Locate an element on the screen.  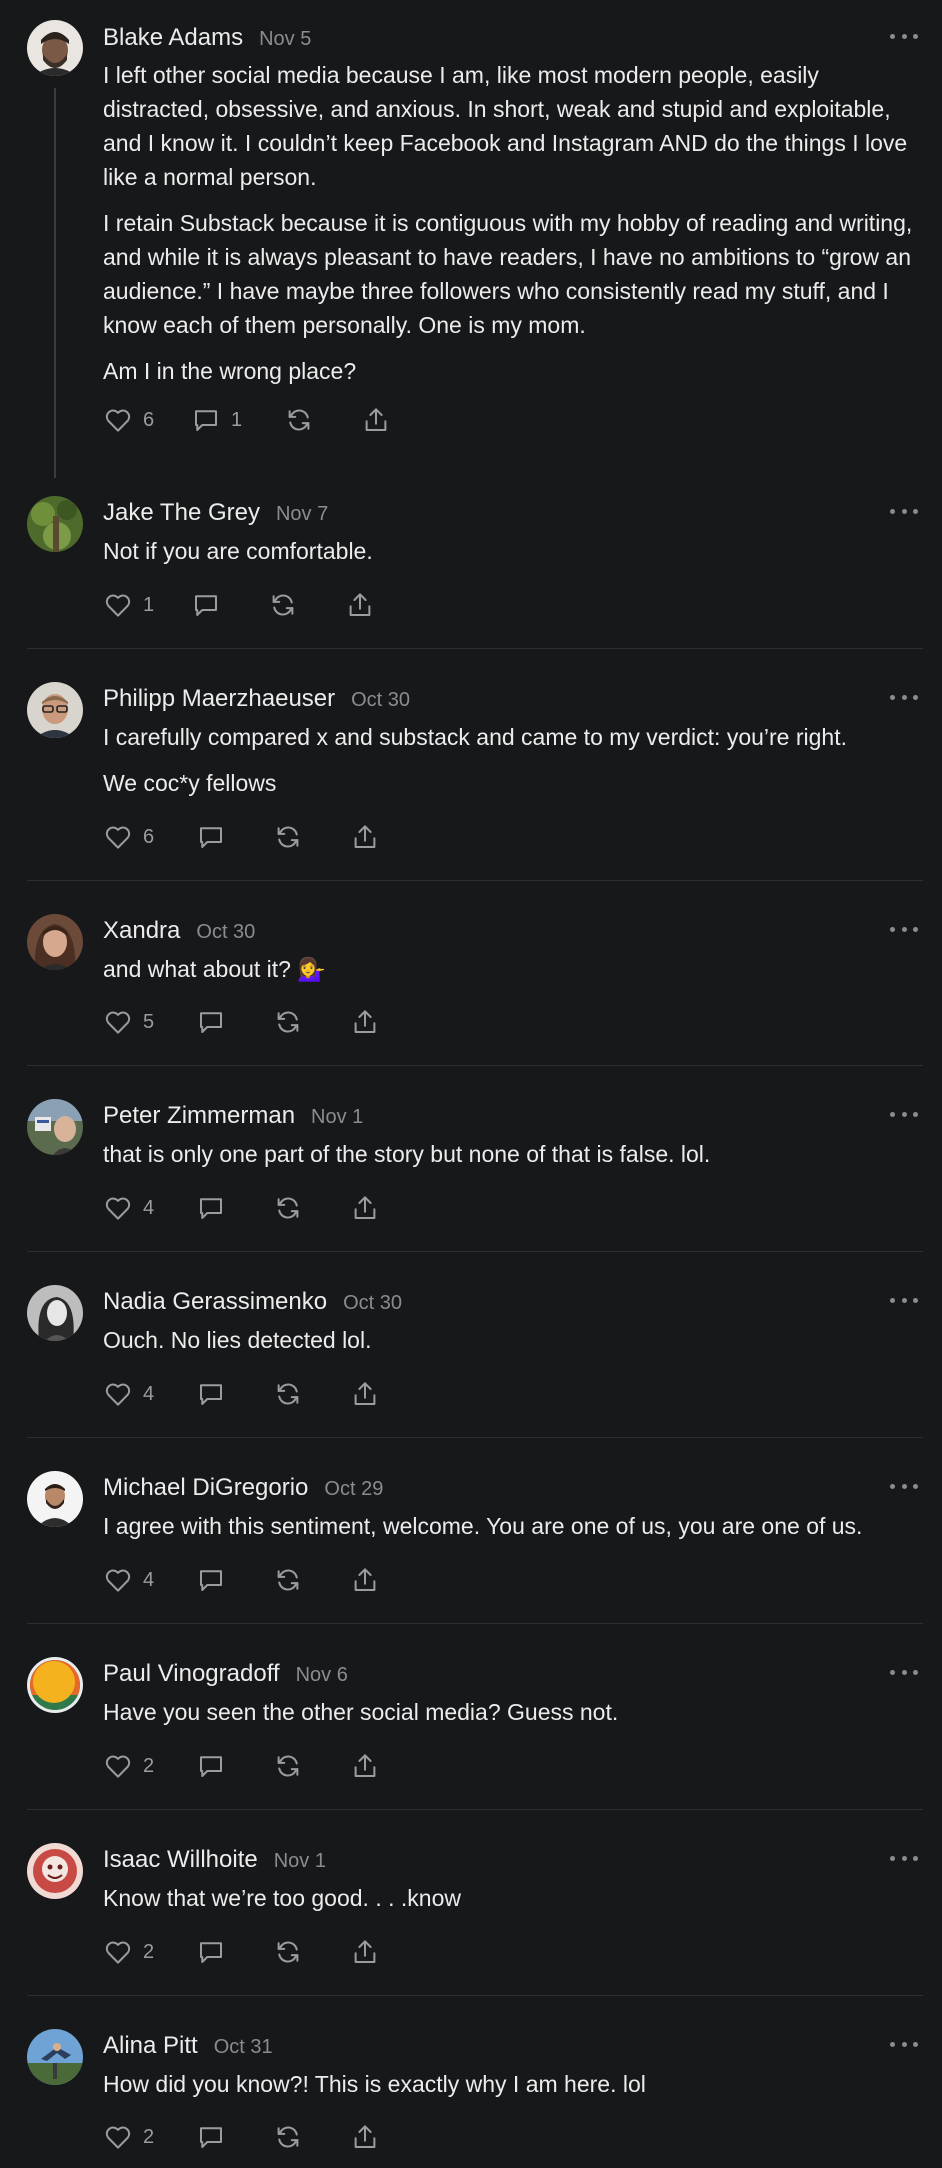
author-name: Nadia Gerassimenko is located at coordinates (215, 1302).